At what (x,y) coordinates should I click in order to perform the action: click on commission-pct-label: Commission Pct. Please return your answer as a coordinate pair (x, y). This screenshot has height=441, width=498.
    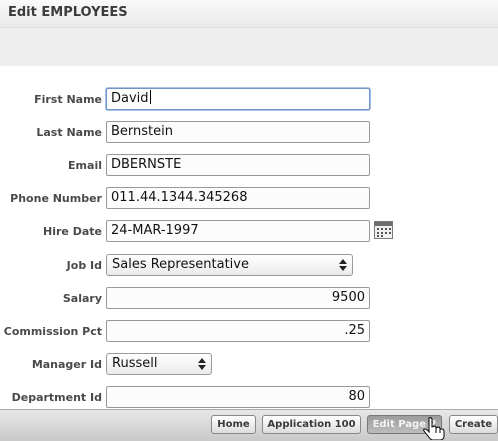
    Looking at the image, I should click on (52, 331).